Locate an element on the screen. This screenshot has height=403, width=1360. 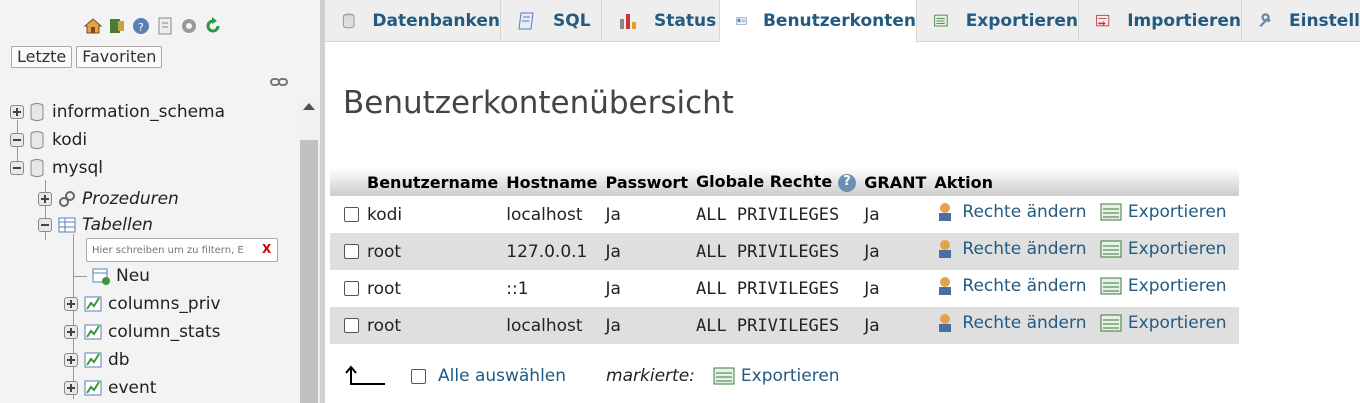
column-header-grant: GRANT is located at coordinates (895, 182).